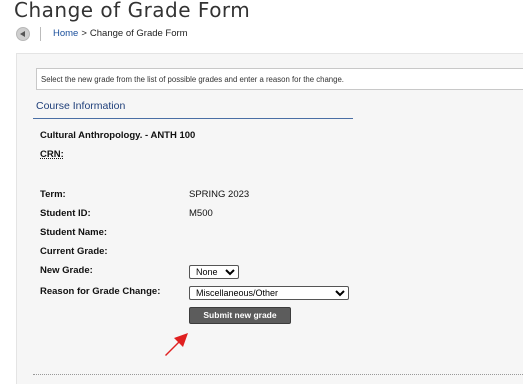  I want to click on new-grade-label: New Grade:, so click(66, 270).